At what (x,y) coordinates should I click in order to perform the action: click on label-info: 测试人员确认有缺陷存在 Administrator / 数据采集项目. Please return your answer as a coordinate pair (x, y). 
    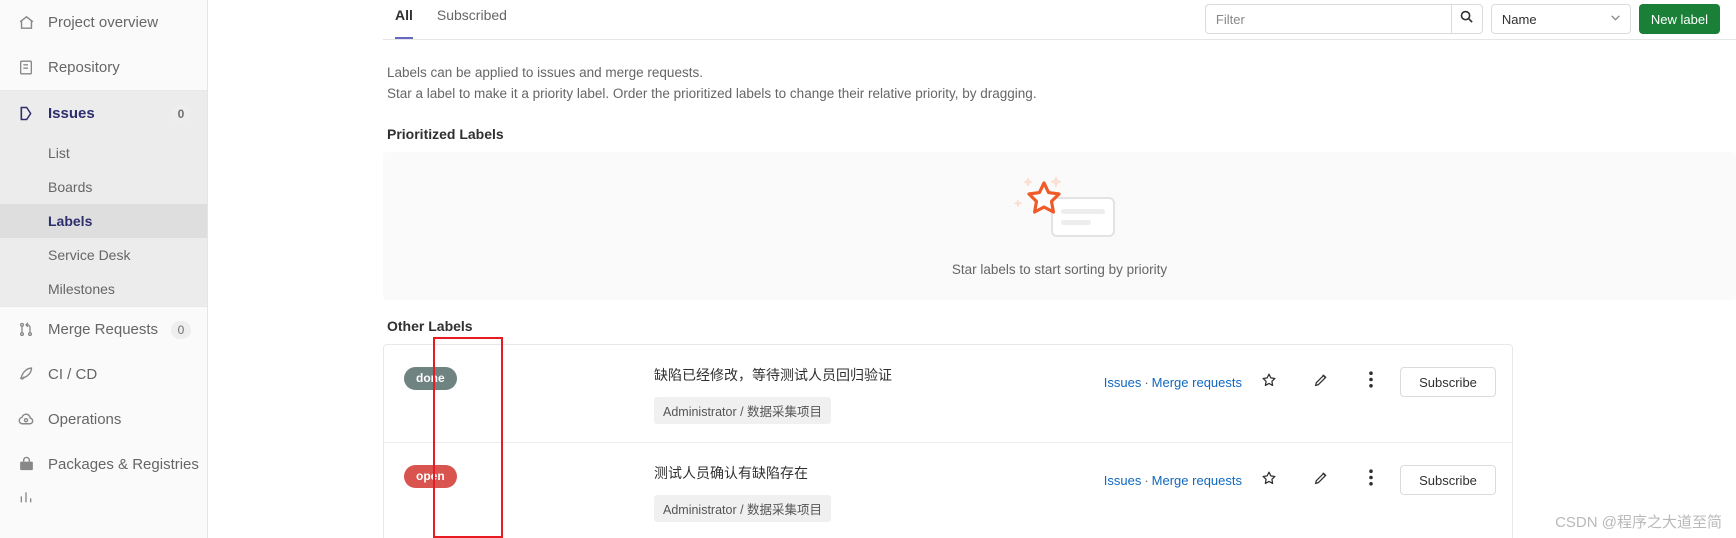
    Looking at the image, I should click on (879, 491).